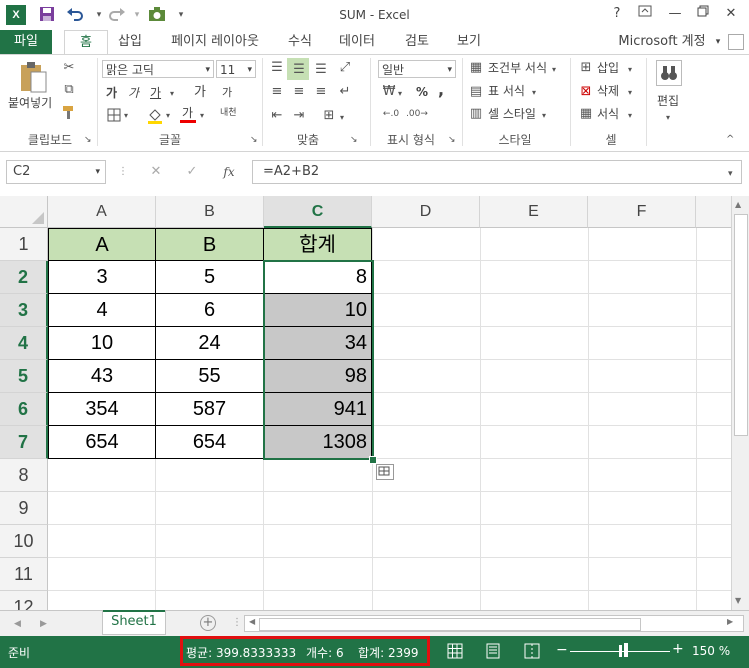 This screenshot has height=668, width=749. Describe the element at coordinates (497, 172) in the screenshot. I see `formula-input: =A2+B2` at that location.